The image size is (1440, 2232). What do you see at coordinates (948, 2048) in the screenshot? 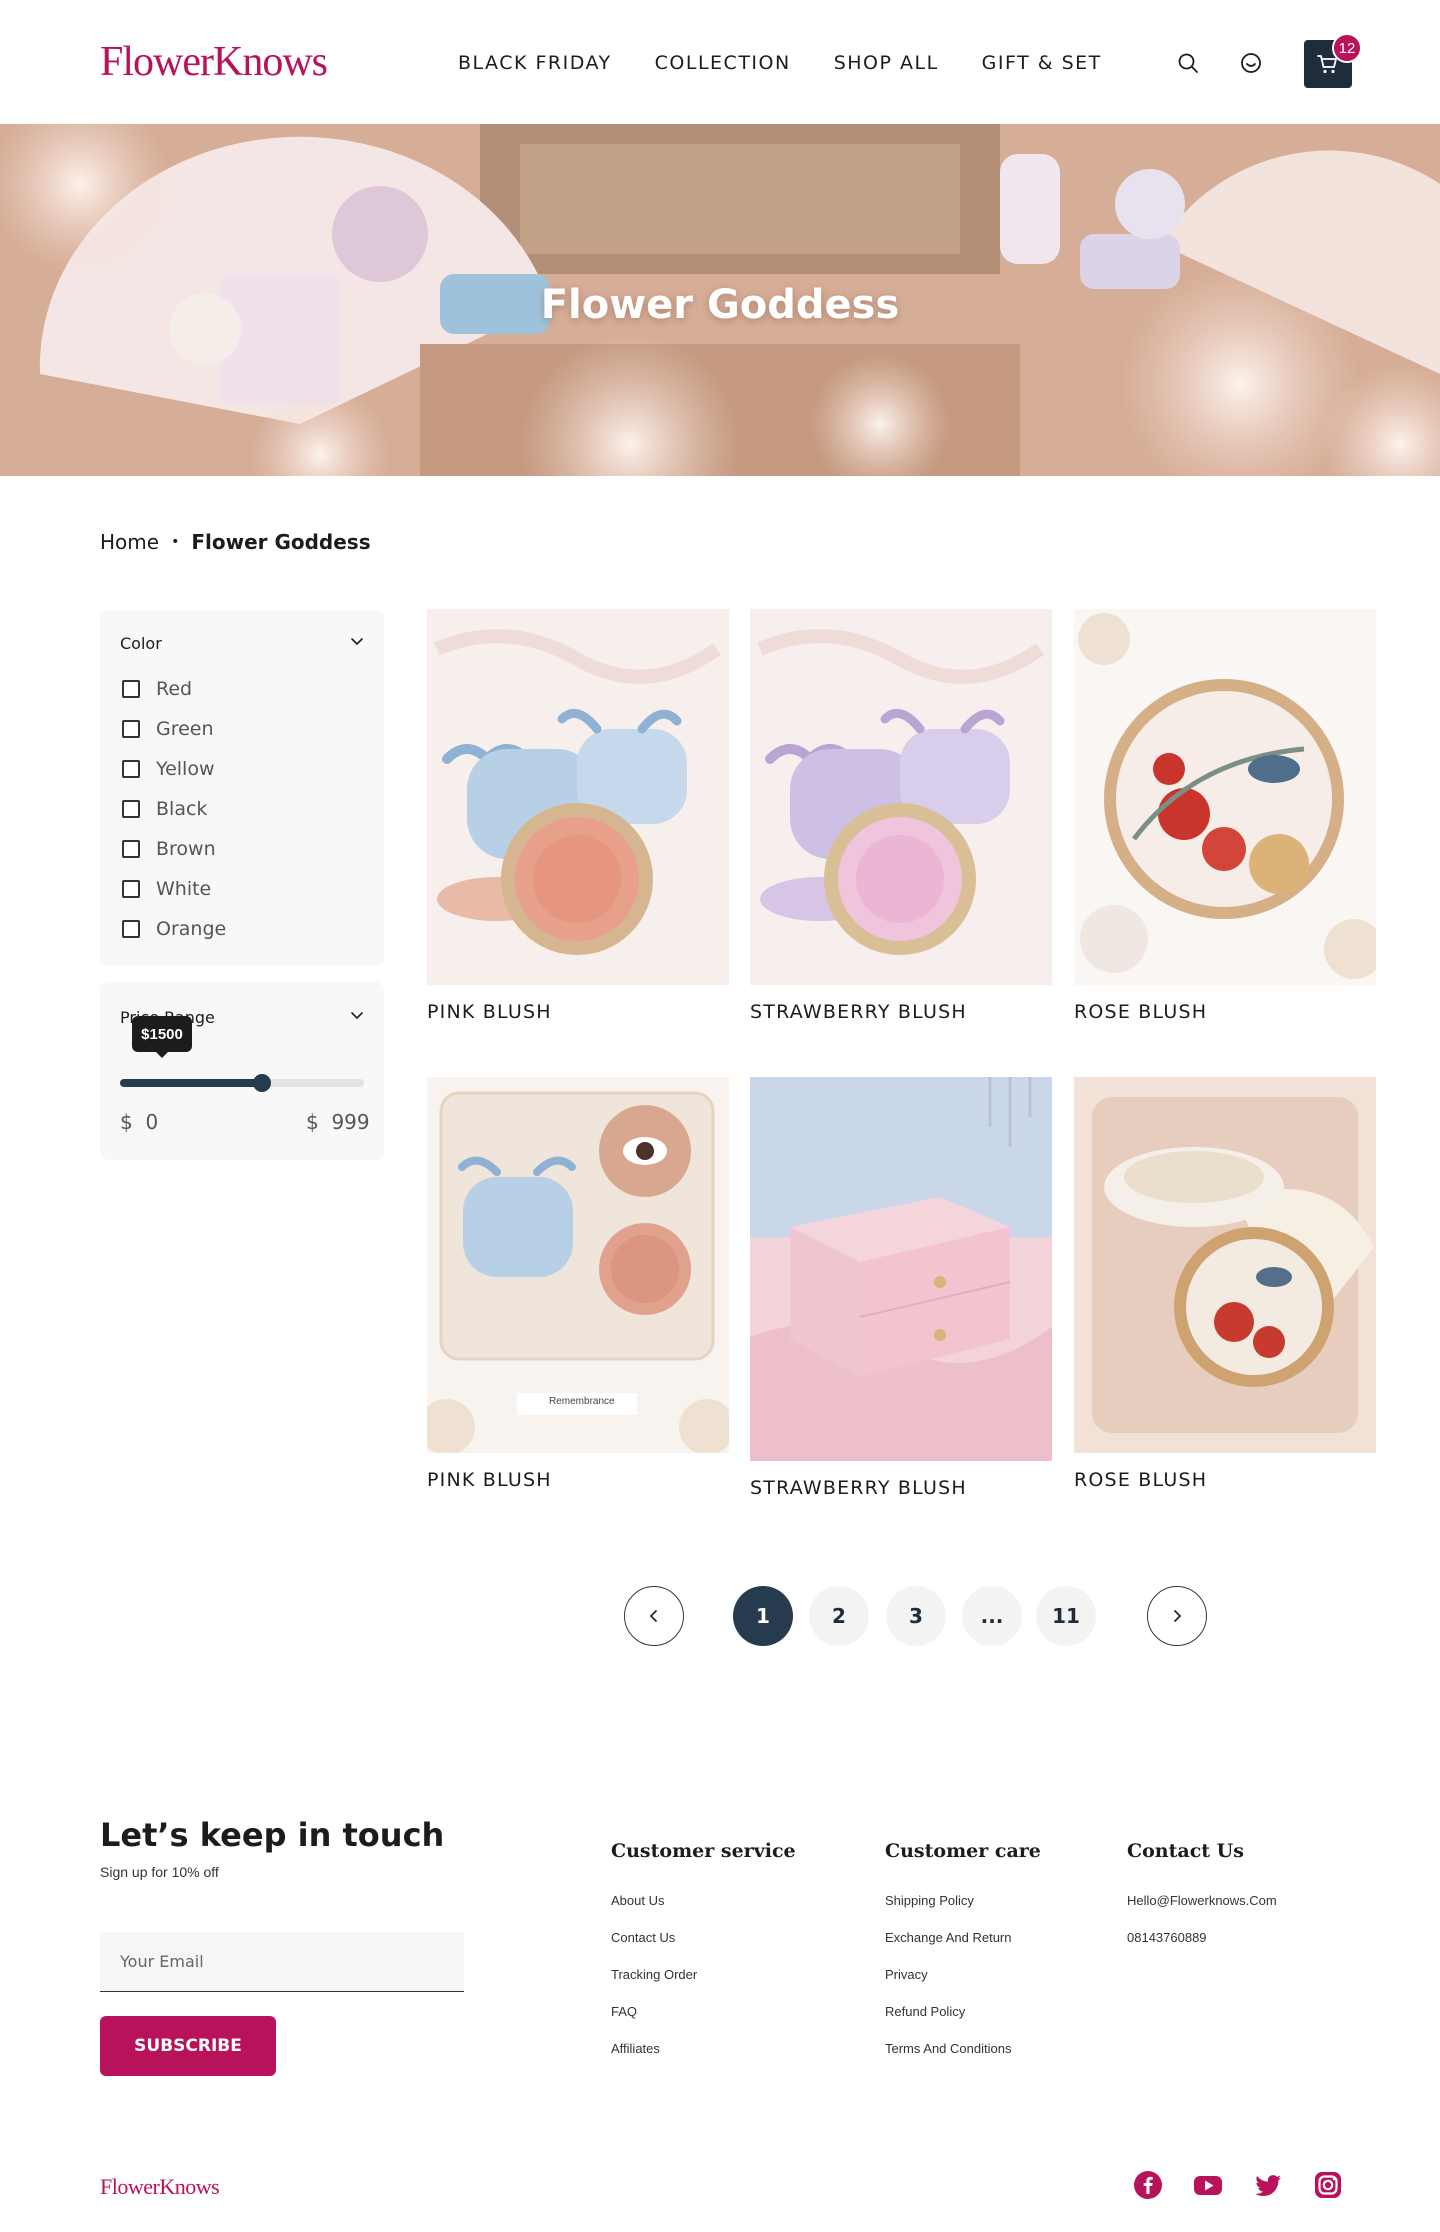
I see `footer-link: Terms And Conditions` at bounding box center [948, 2048].